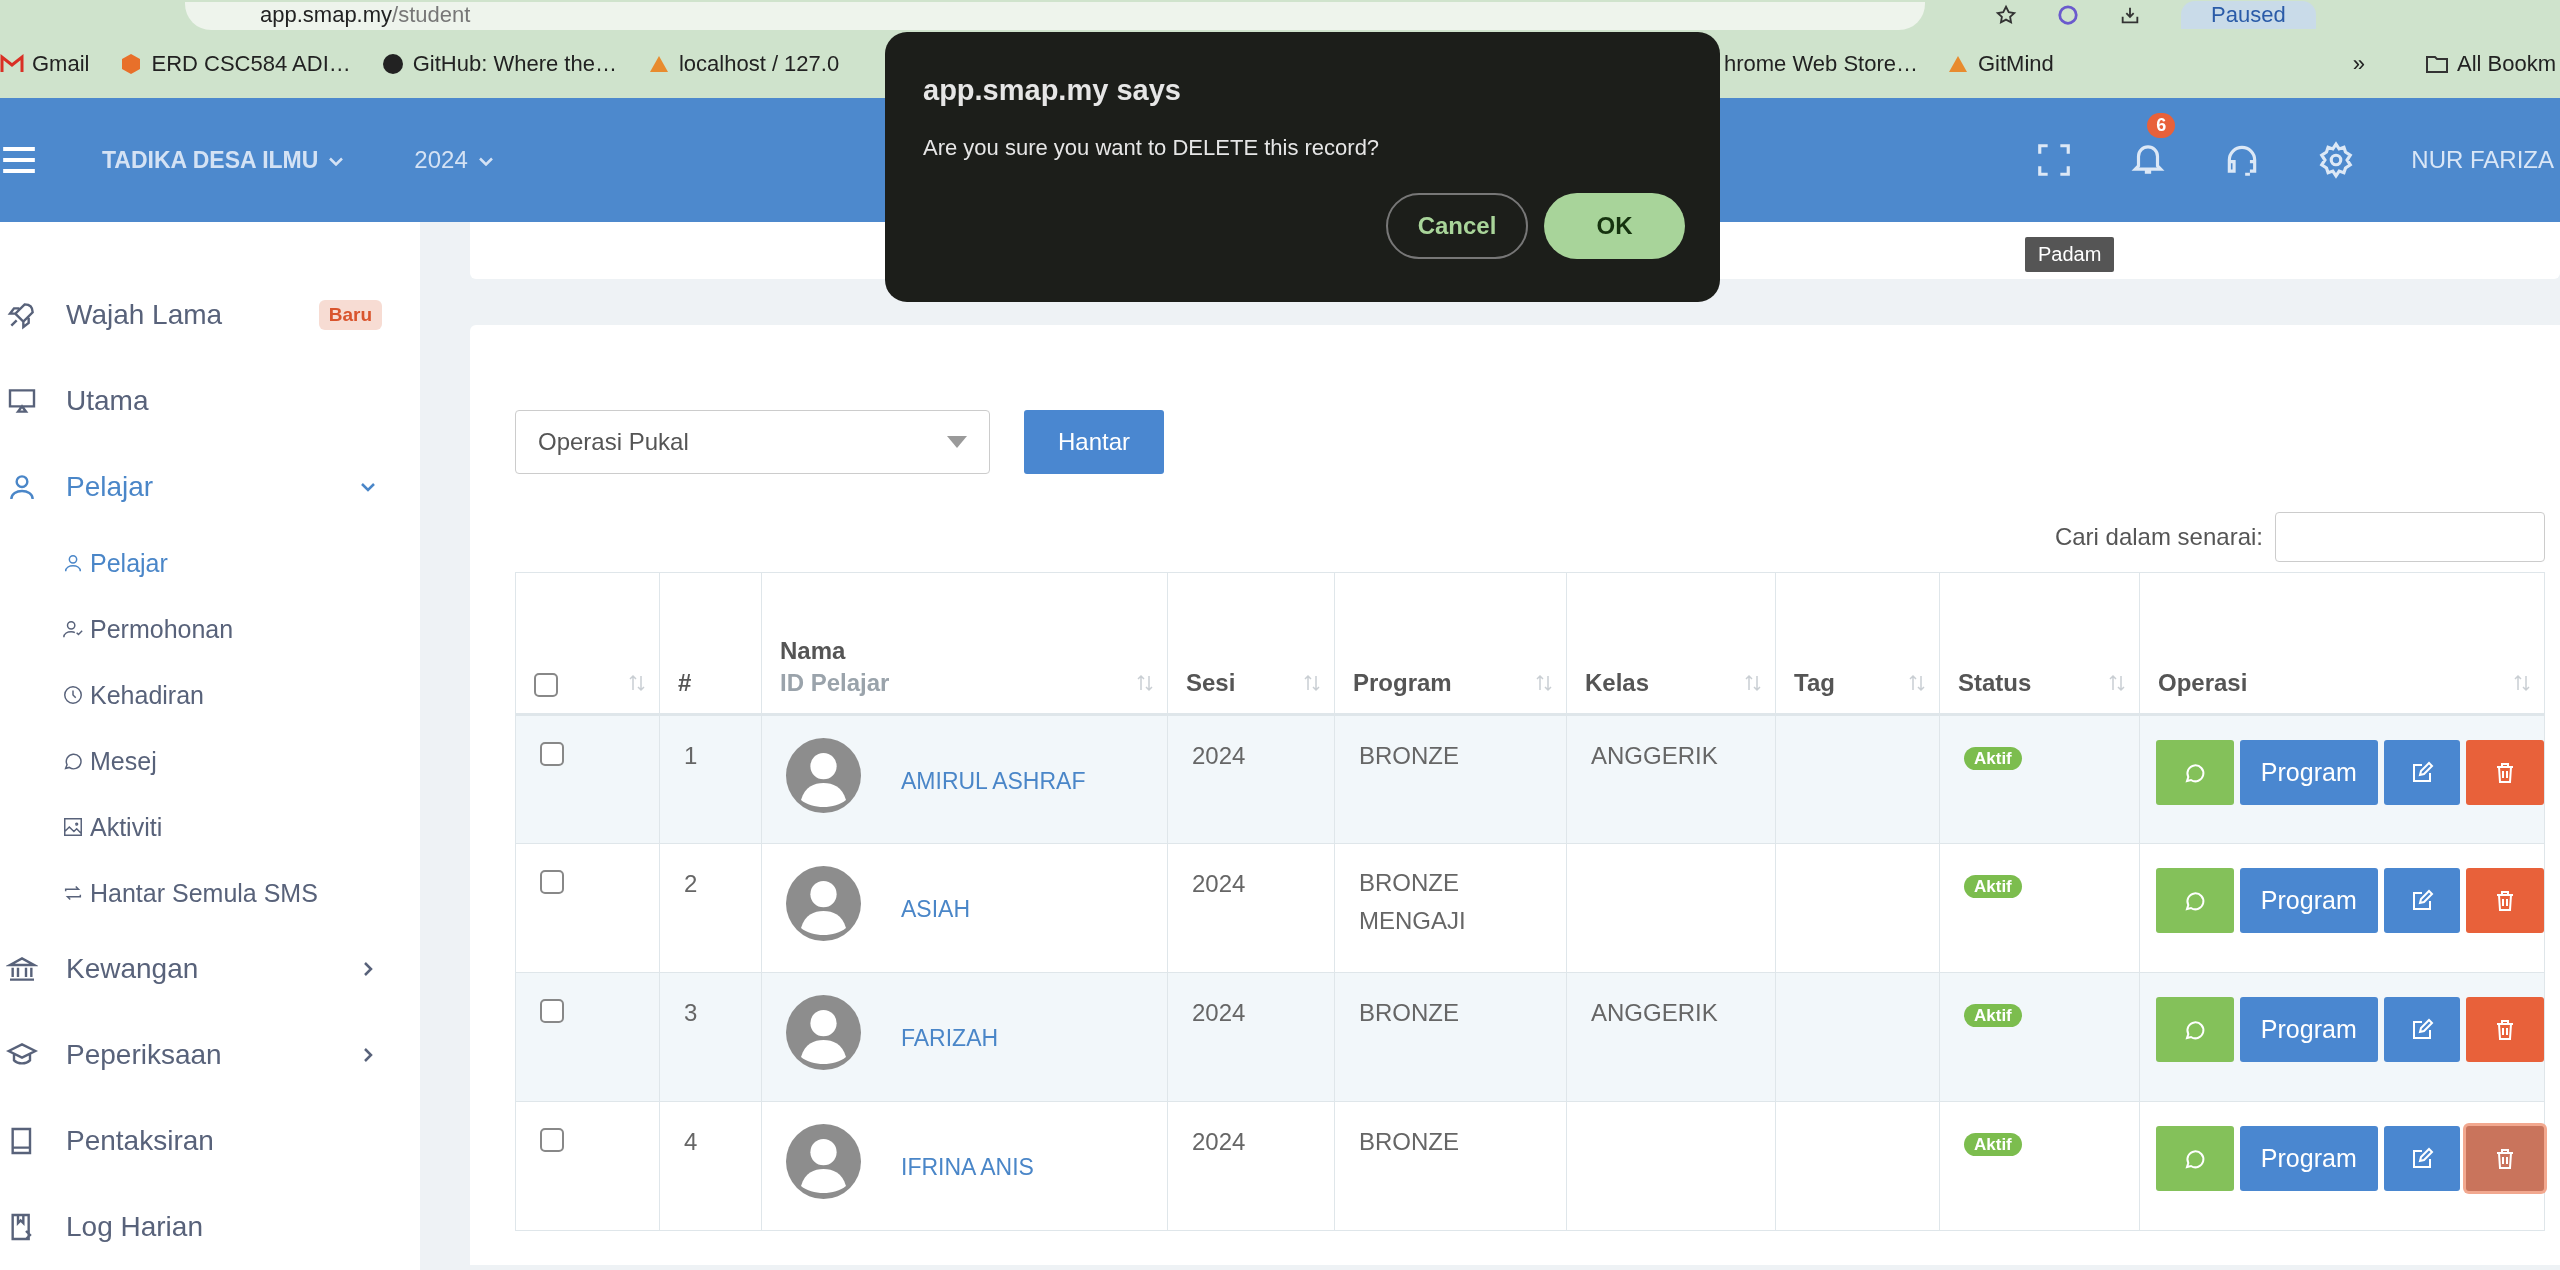 This screenshot has width=2560, height=1270. I want to click on column-header: Program, so click(1402, 683).